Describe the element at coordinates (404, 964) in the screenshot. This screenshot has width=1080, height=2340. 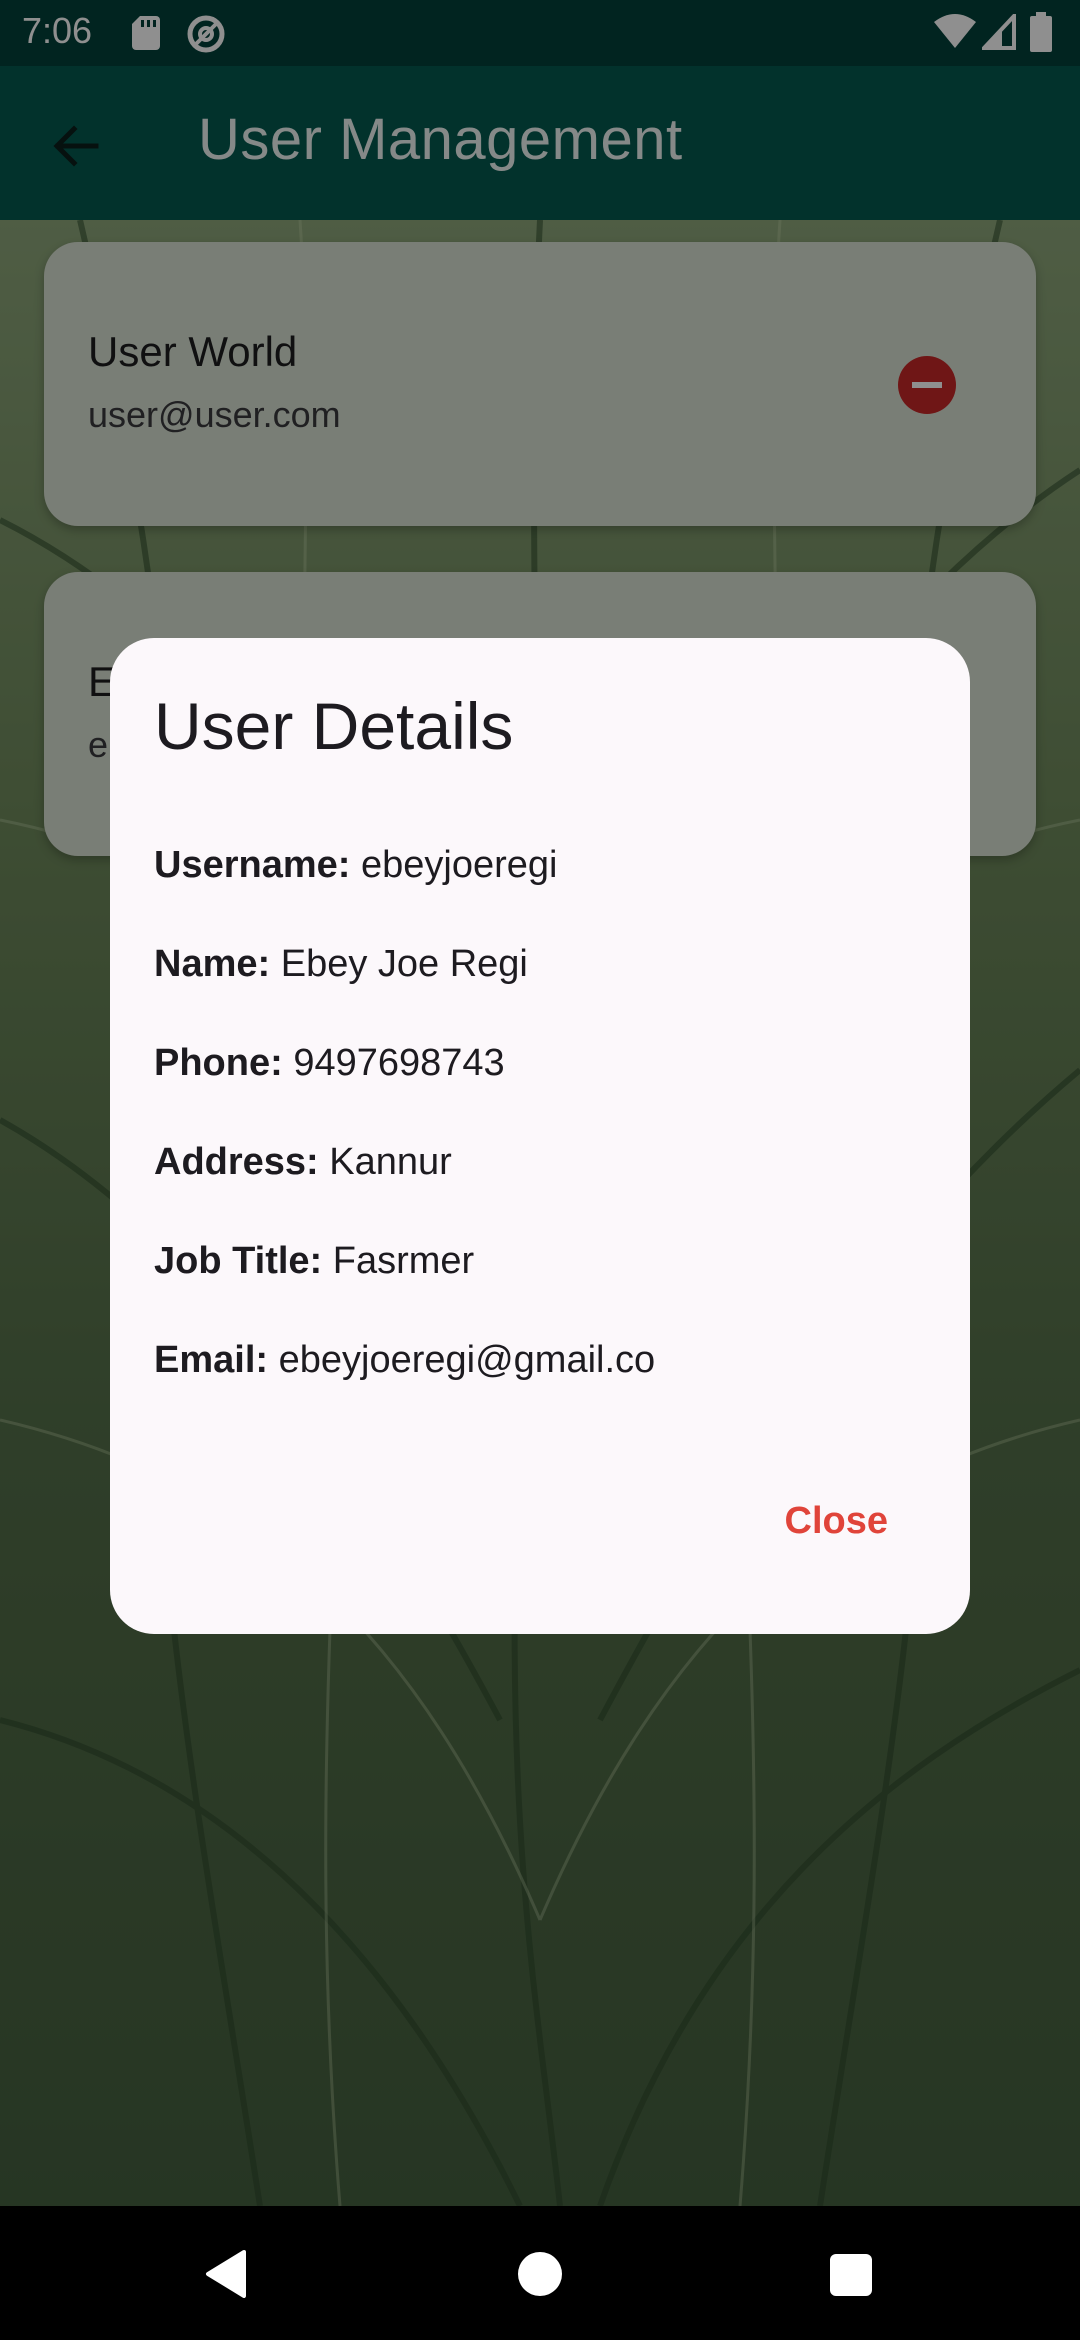
I see `detail-value: Ebey Joe Regi` at that location.